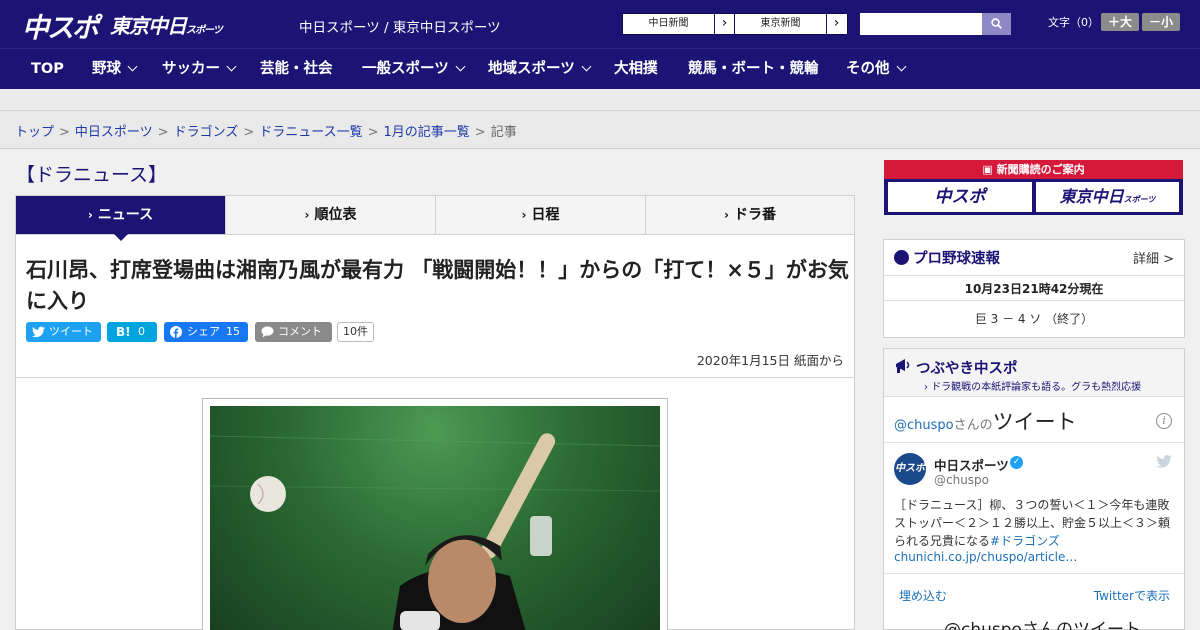  I want to click on breadcrumb-link-month: 1月の記事一覧, so click(427, 132).